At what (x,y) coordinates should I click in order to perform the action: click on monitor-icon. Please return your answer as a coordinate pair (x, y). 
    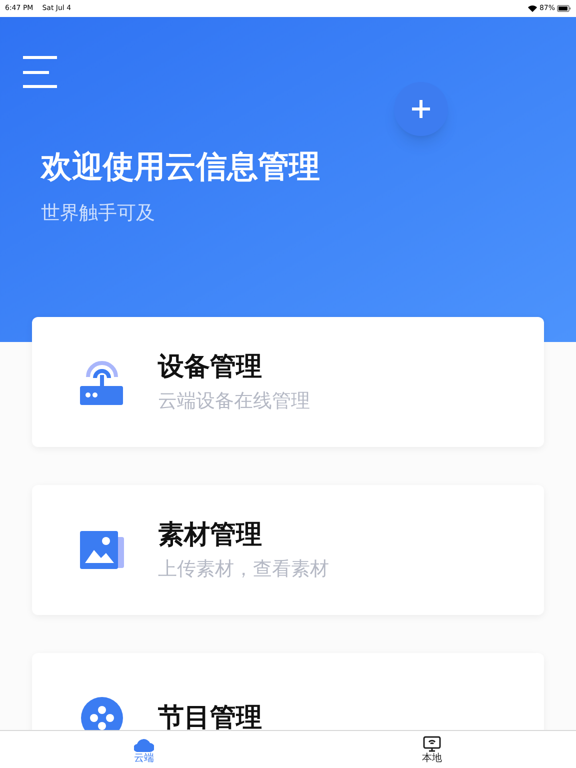
    Looking at the image, I should click on (432, 744).